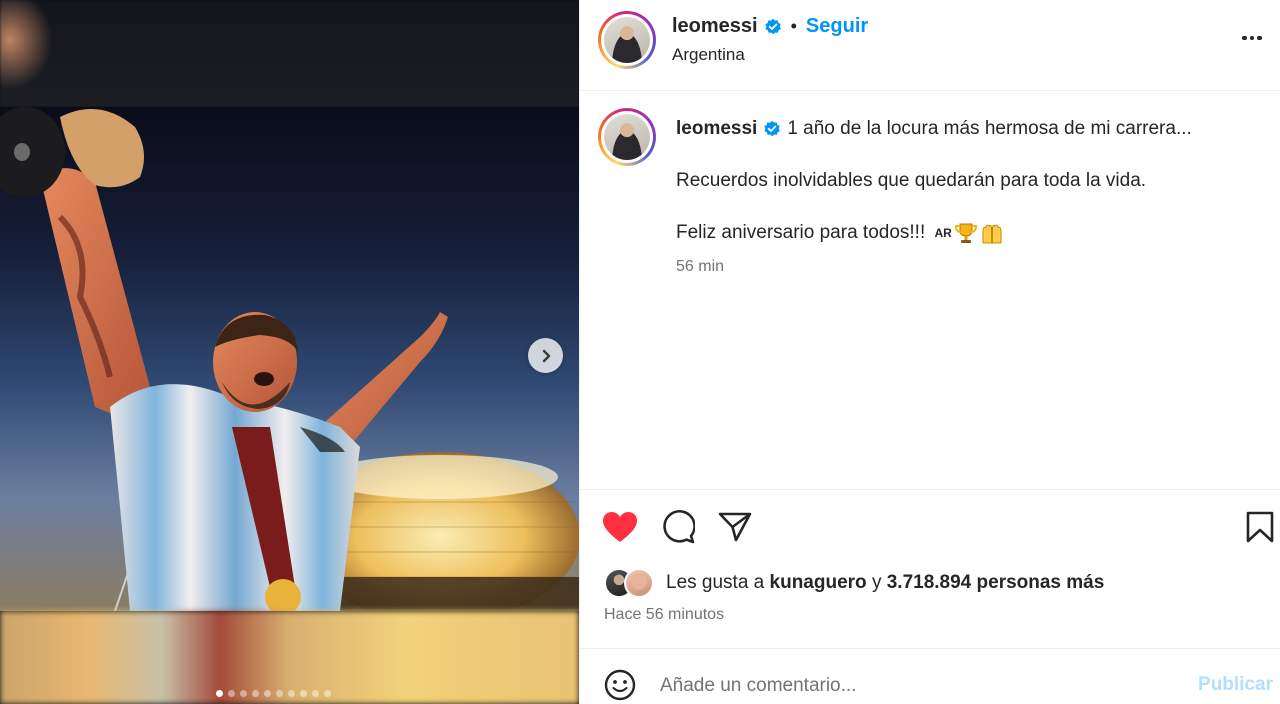 The height and width of the screenshot is (704, 1280). I want to click on media-blur-top, so click(289, 53).